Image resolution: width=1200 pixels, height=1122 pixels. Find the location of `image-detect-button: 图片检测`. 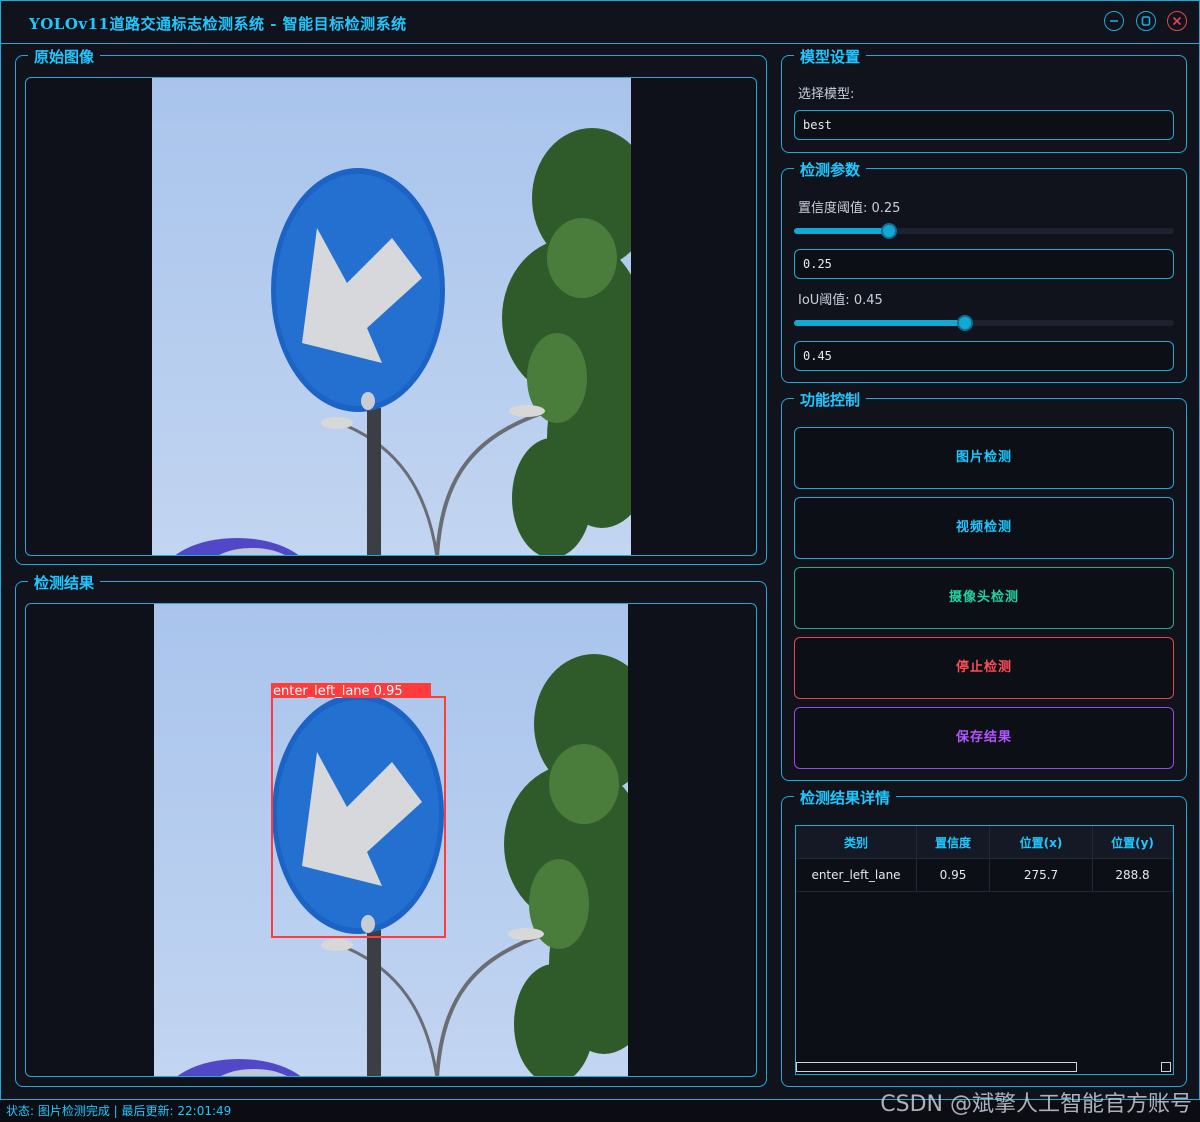

image-detect-button: 图片检测 is located at coordinates (984, 458).